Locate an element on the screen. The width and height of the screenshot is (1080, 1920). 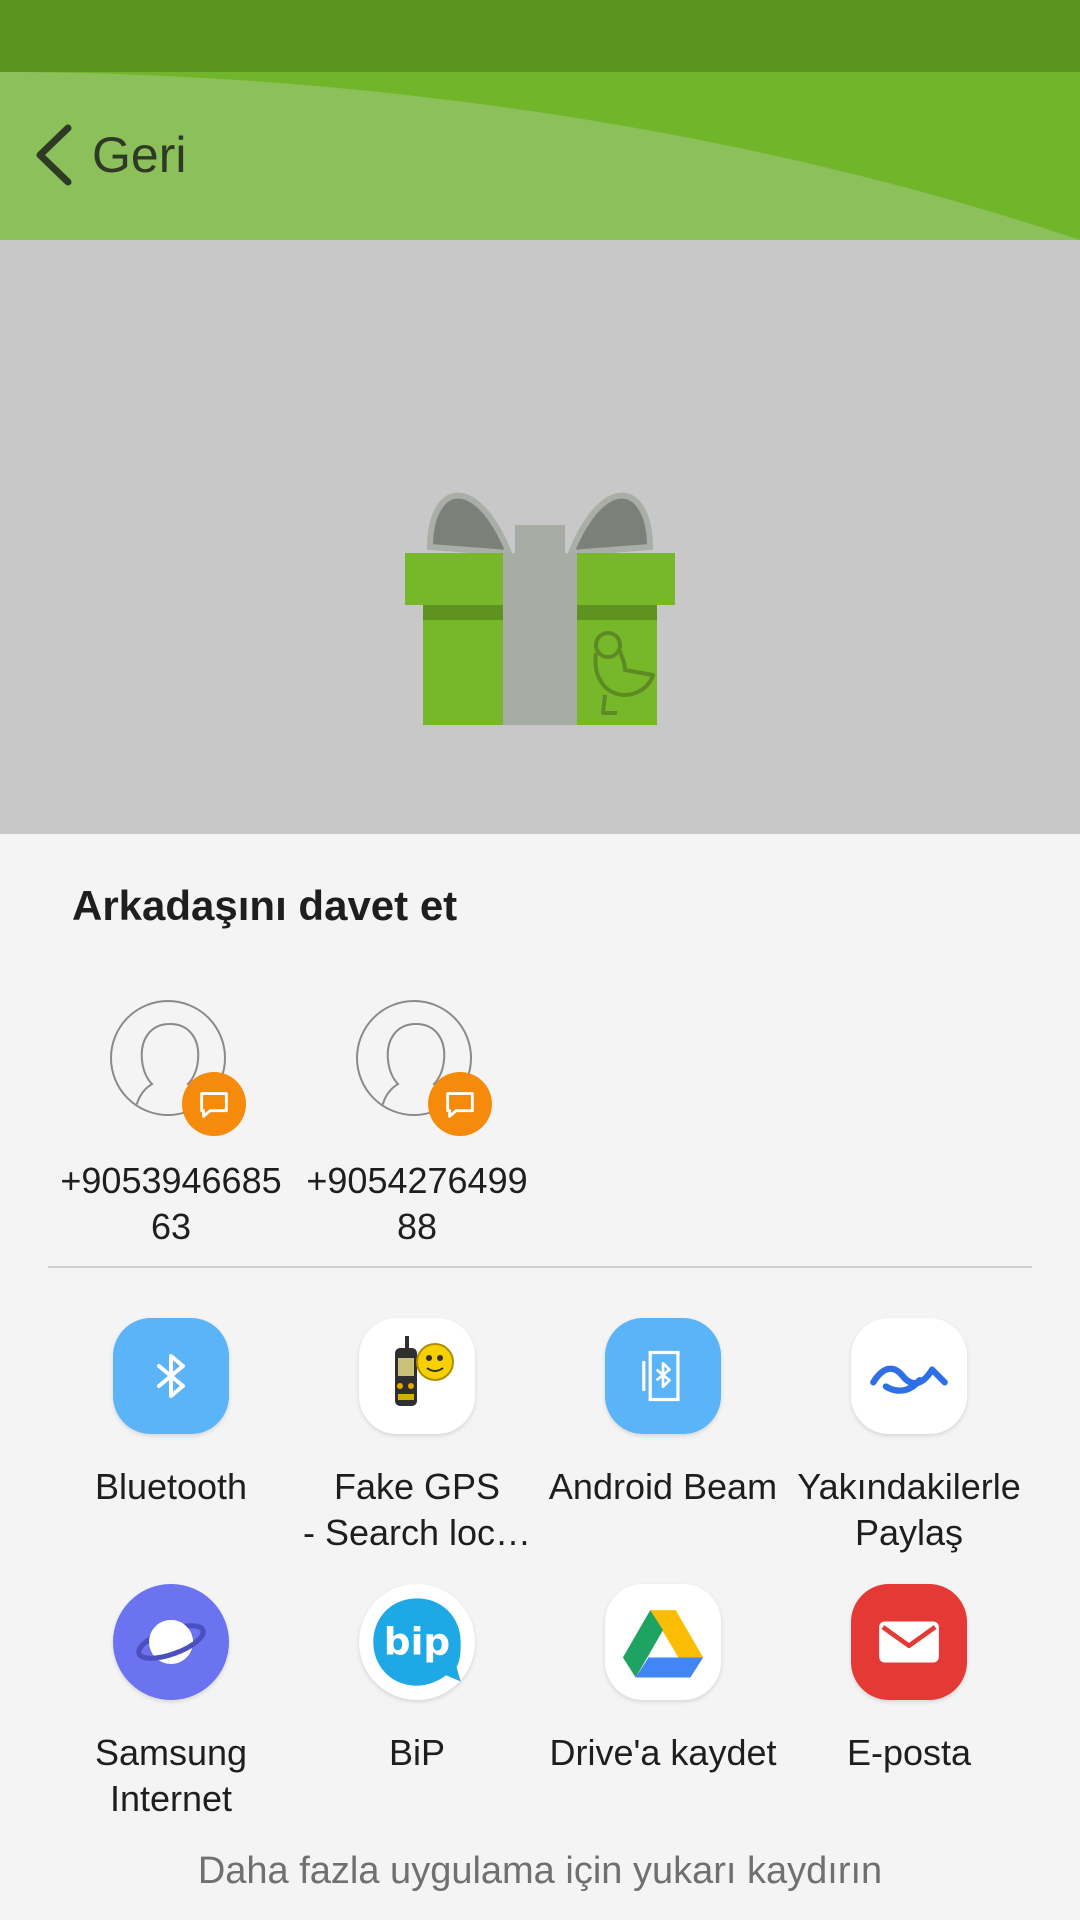
app-bluetooth: Bluetooth is located at coordinates (171, 1414).